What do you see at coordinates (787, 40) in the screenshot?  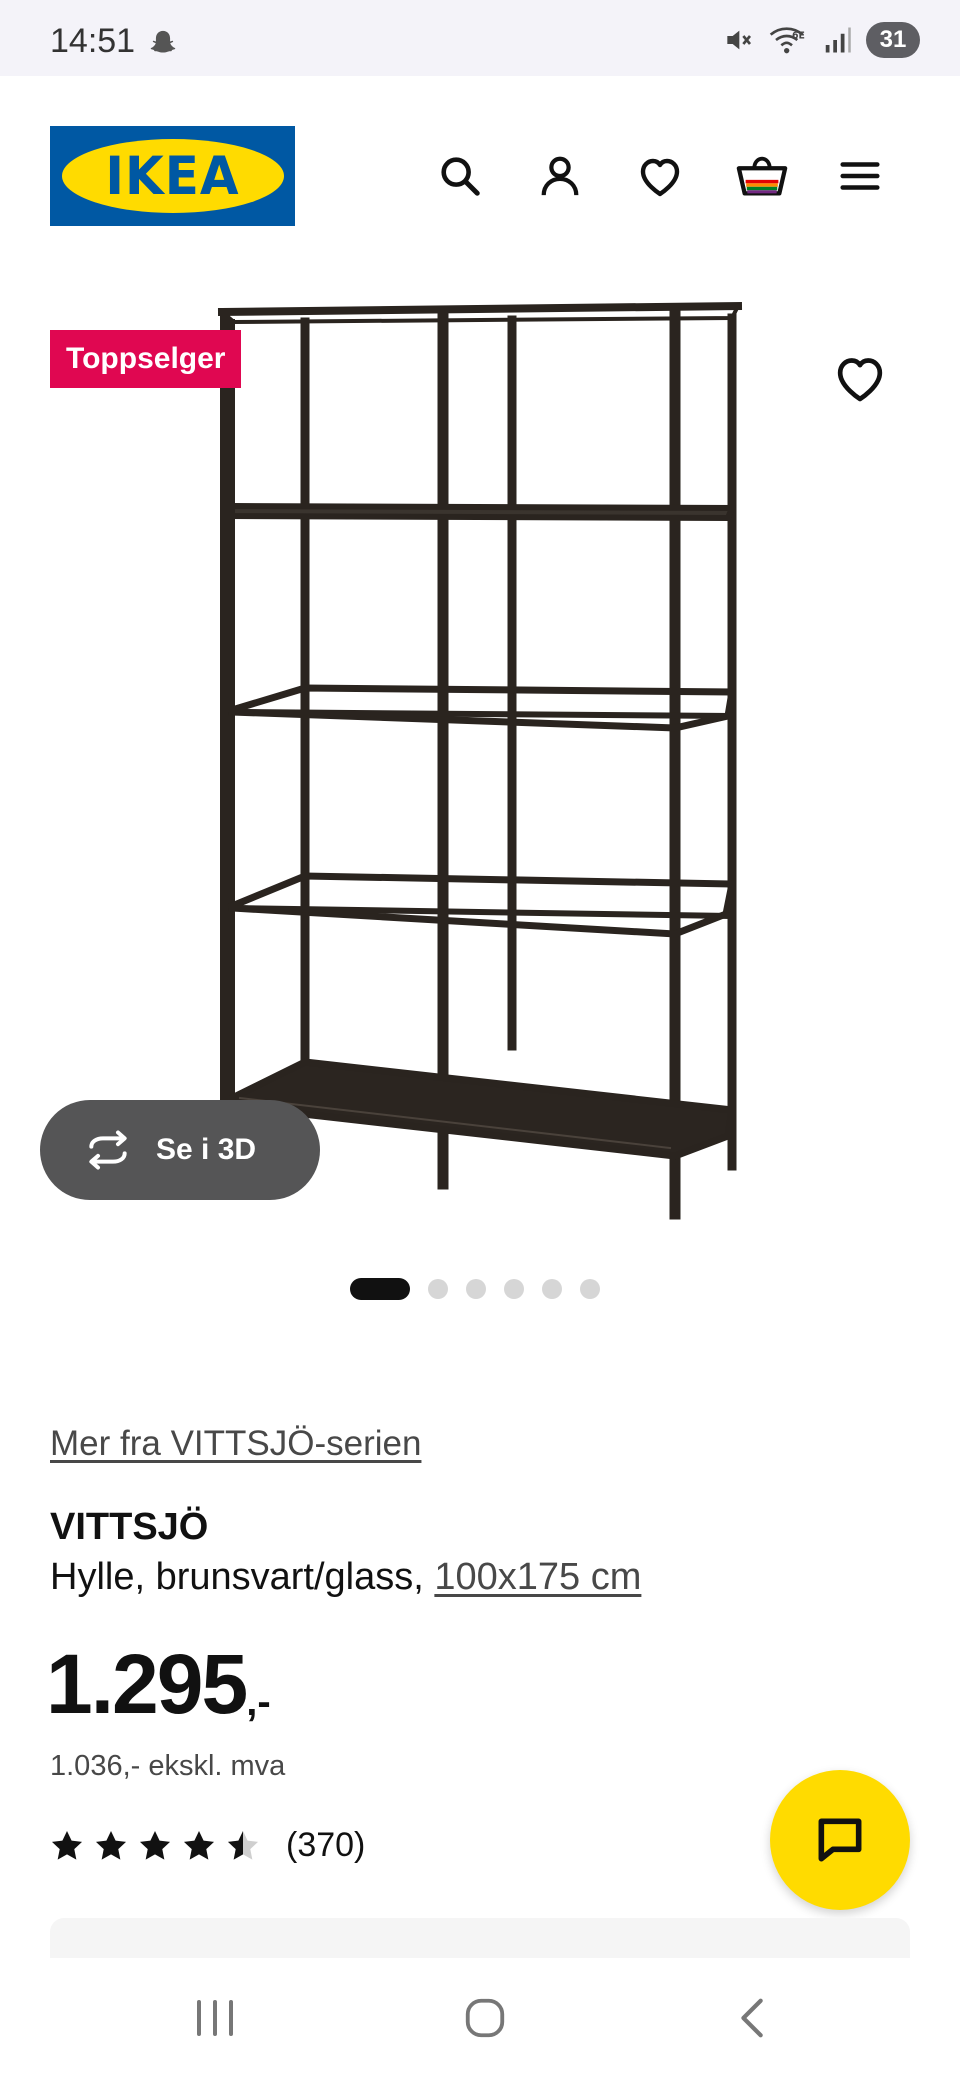 I see `wifi-6e-icon: 6E` at bounding box center [787, 40].